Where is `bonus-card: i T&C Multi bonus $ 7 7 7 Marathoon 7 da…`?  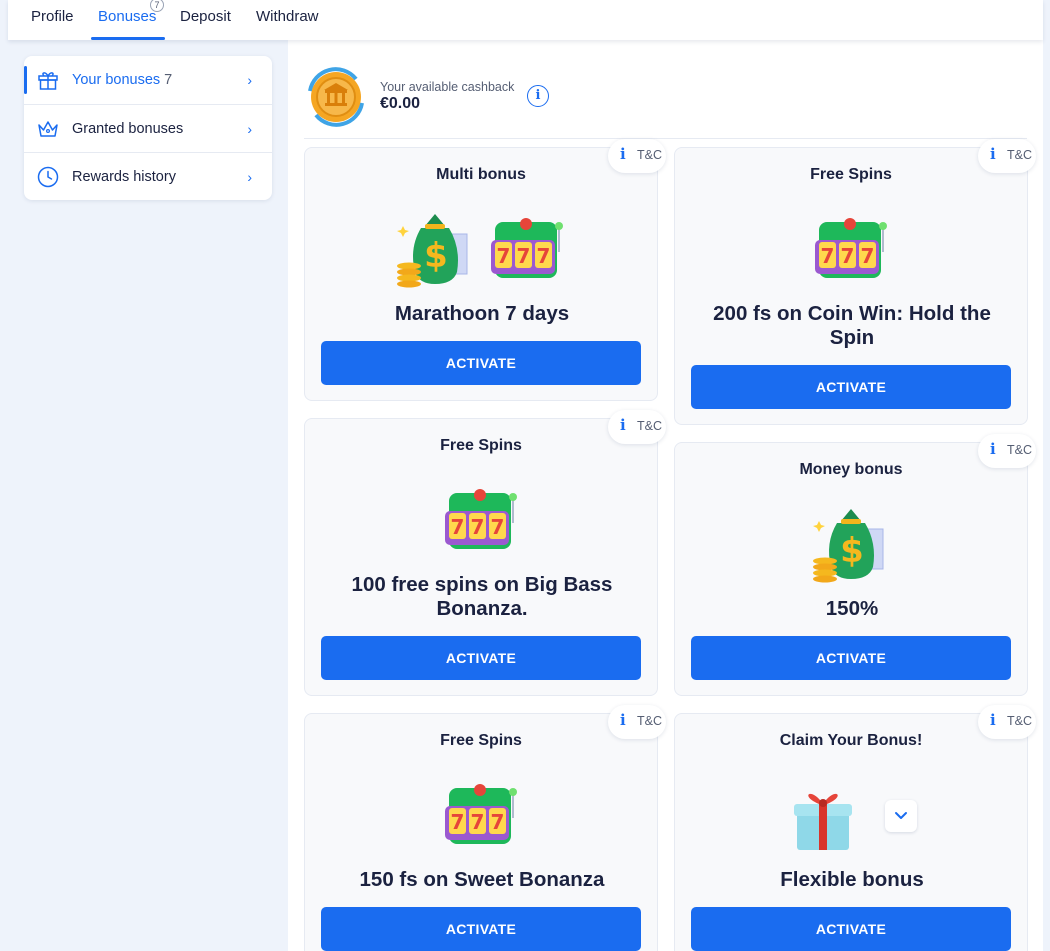 bonus-card: i T&C Multi bonus $ 7 7 7 Marathoon 7 da… is located at coordinates (485, 270).